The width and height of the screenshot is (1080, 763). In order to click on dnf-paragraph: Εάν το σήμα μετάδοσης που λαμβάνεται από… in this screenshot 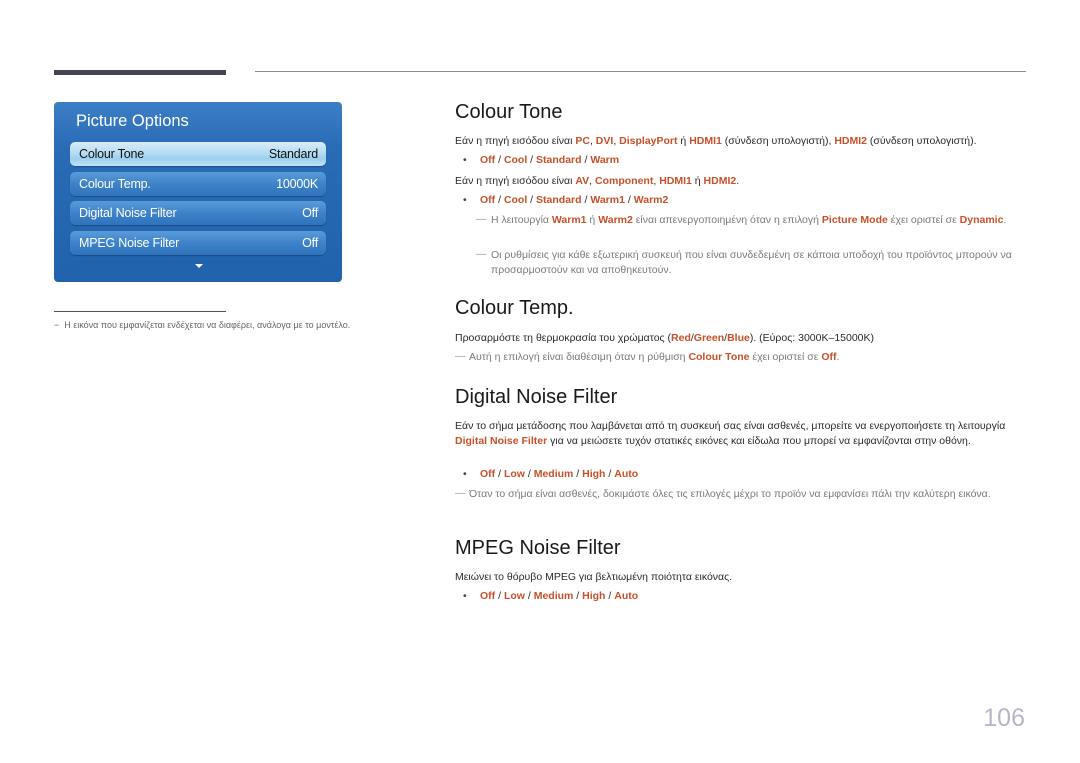, I will do `click(730, 433)`.